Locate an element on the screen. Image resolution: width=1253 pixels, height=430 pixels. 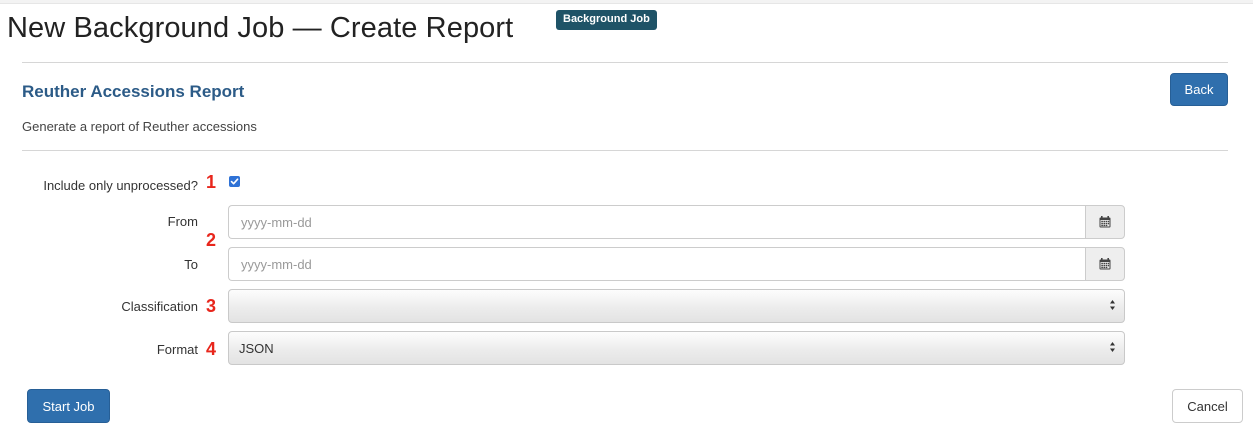
report-title: Reuther Accessions Report is located at coordinates (133, 91).